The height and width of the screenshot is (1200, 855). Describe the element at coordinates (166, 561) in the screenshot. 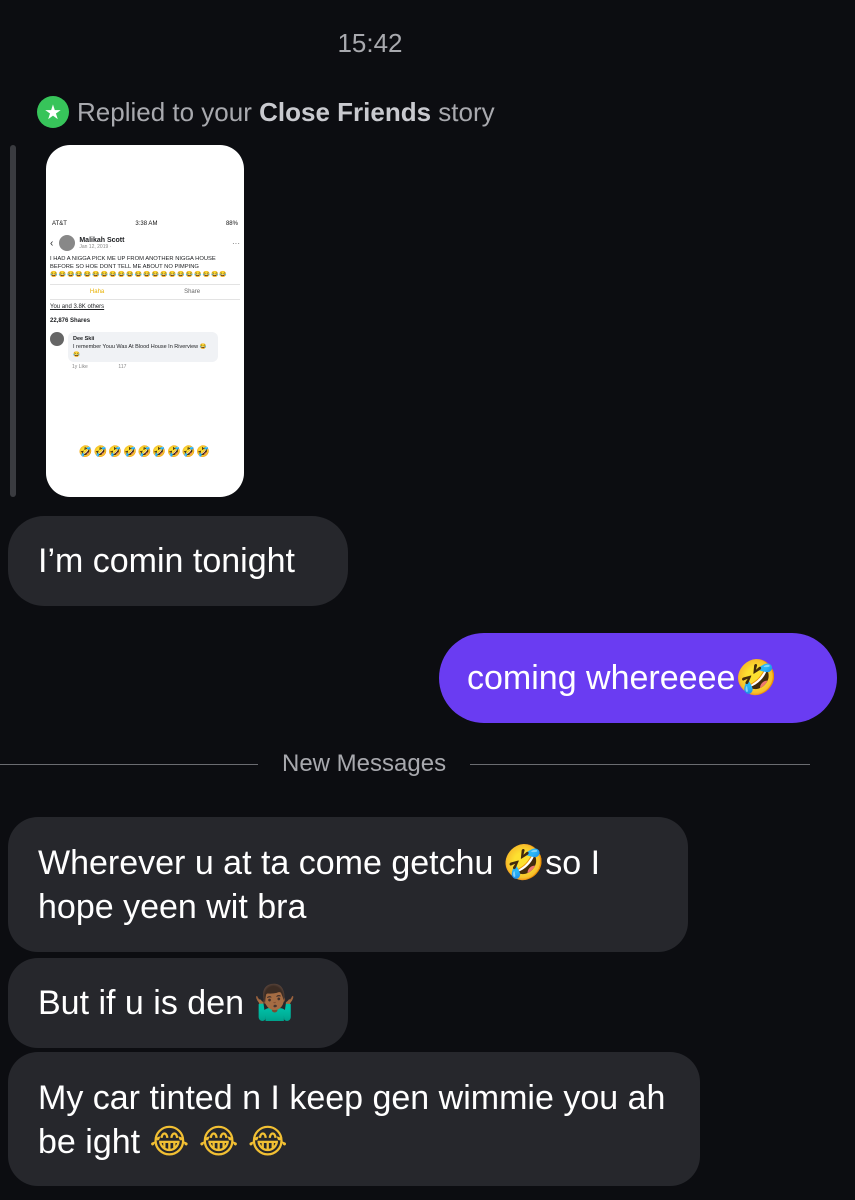

I see `message-text: I’m comin tonight` at that location.